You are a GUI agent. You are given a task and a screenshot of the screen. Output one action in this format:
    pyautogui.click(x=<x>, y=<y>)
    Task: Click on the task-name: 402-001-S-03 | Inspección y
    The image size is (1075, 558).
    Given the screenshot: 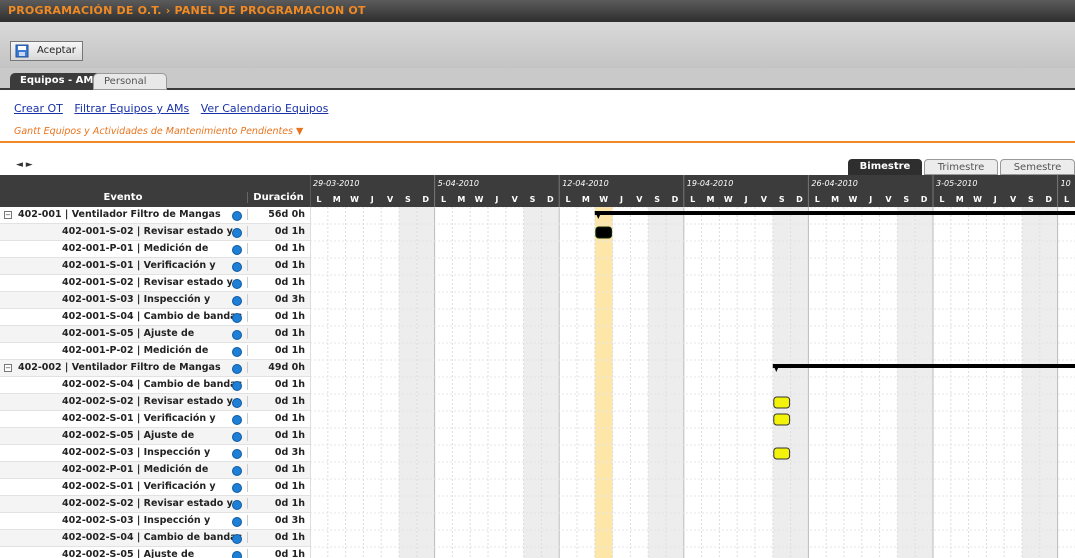 What is the action you would take?
    pyautogui.click(x=136, y=299)
    